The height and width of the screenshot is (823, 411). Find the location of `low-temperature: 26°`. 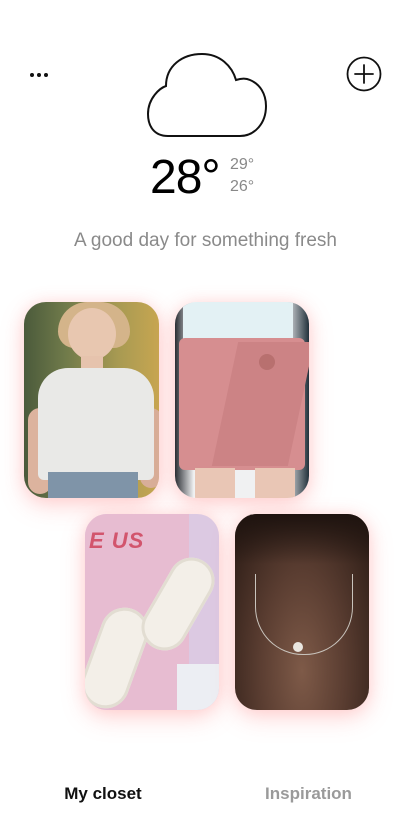

low-temperature: 26° is located at coordinates (242, 186).